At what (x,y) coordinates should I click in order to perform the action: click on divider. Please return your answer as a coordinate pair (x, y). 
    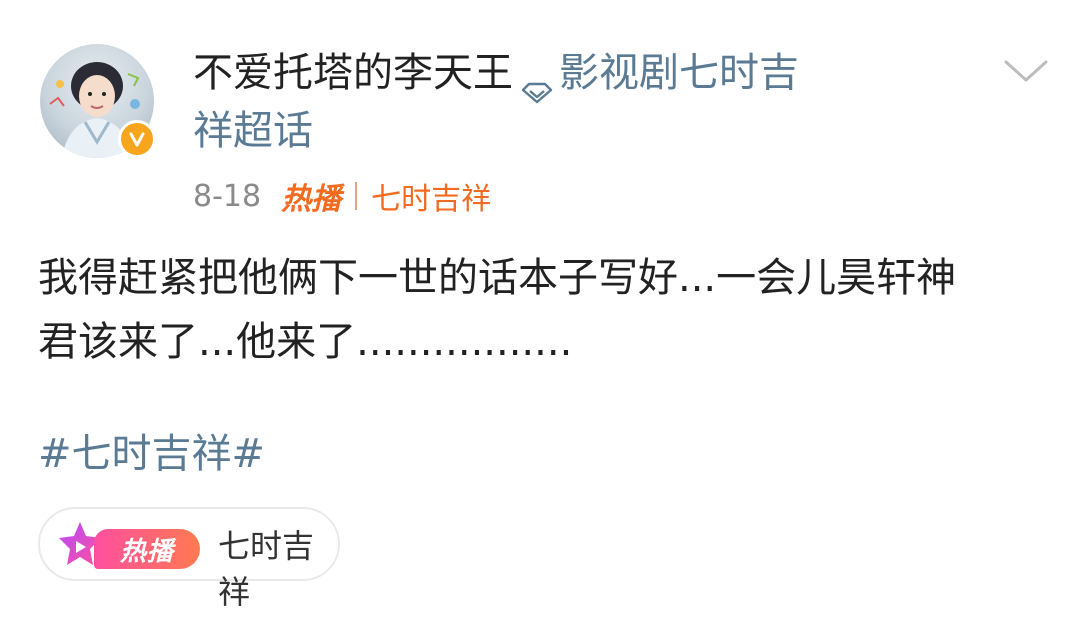
    Looking at the image, I should click on (356, 196).